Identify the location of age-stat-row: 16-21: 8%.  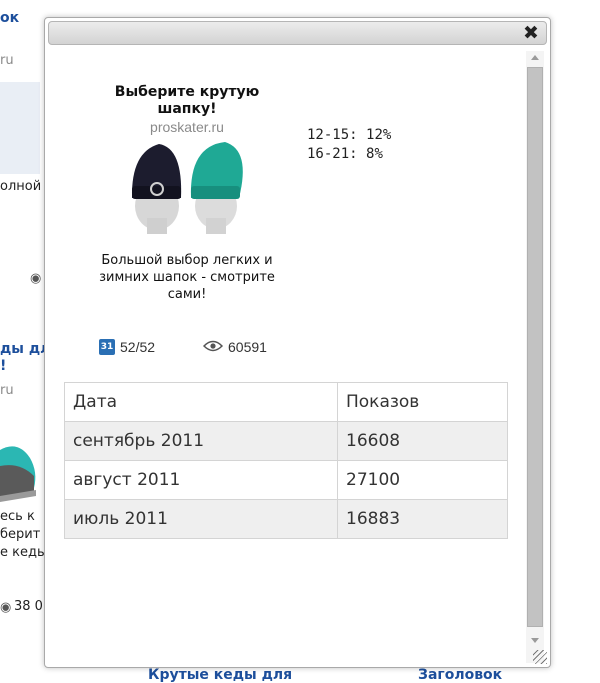
(349, 154).